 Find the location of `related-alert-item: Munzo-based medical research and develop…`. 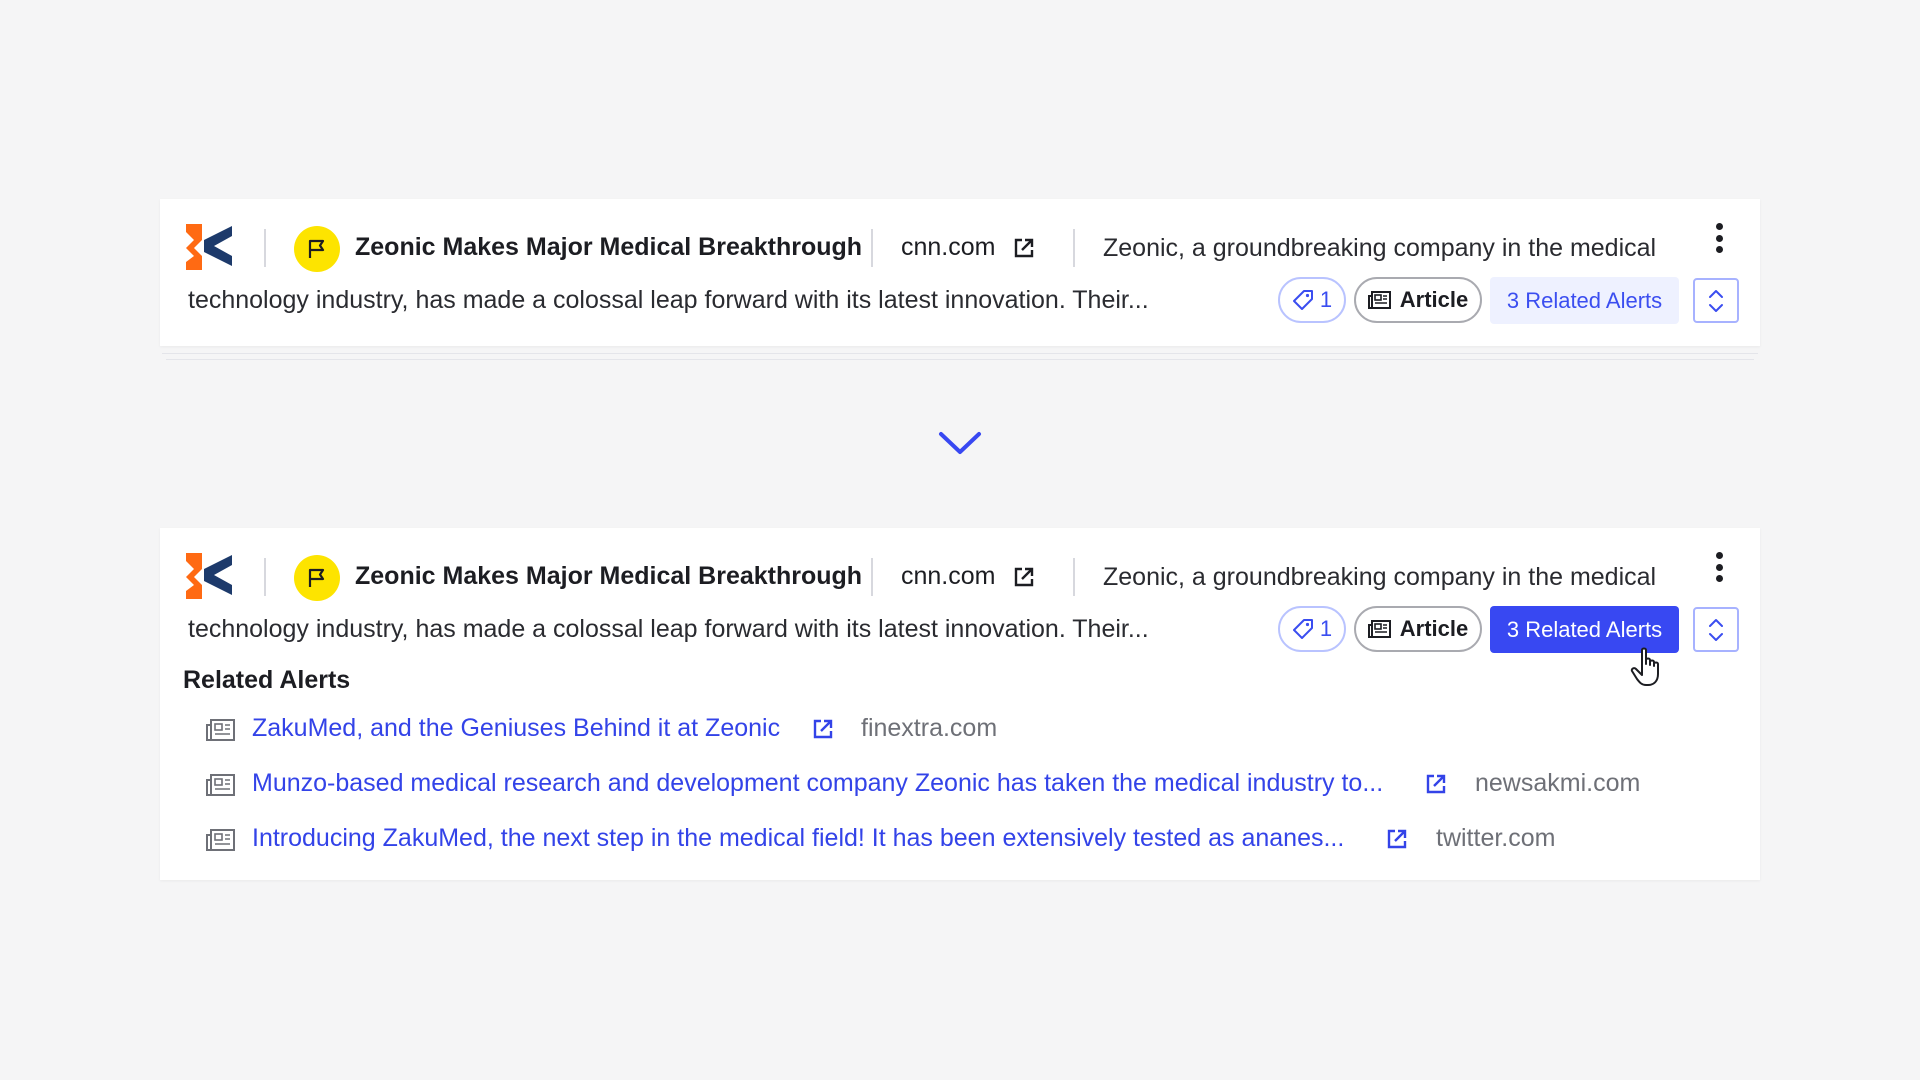

related-alert-item: Munzo-based medical research and develop… is located at coordinates (956, 785).